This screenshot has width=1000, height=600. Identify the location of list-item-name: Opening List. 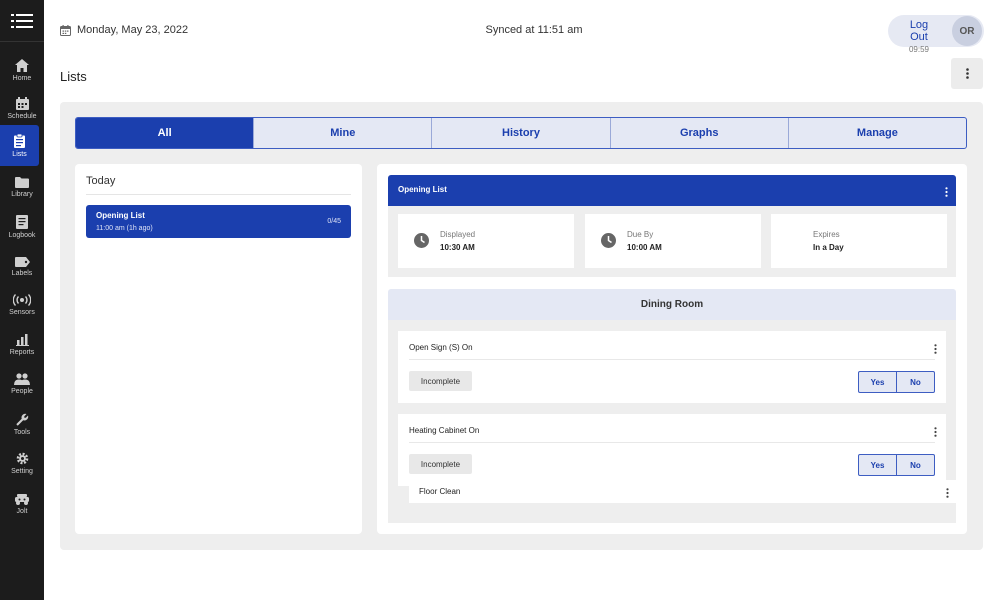
(120, 215).